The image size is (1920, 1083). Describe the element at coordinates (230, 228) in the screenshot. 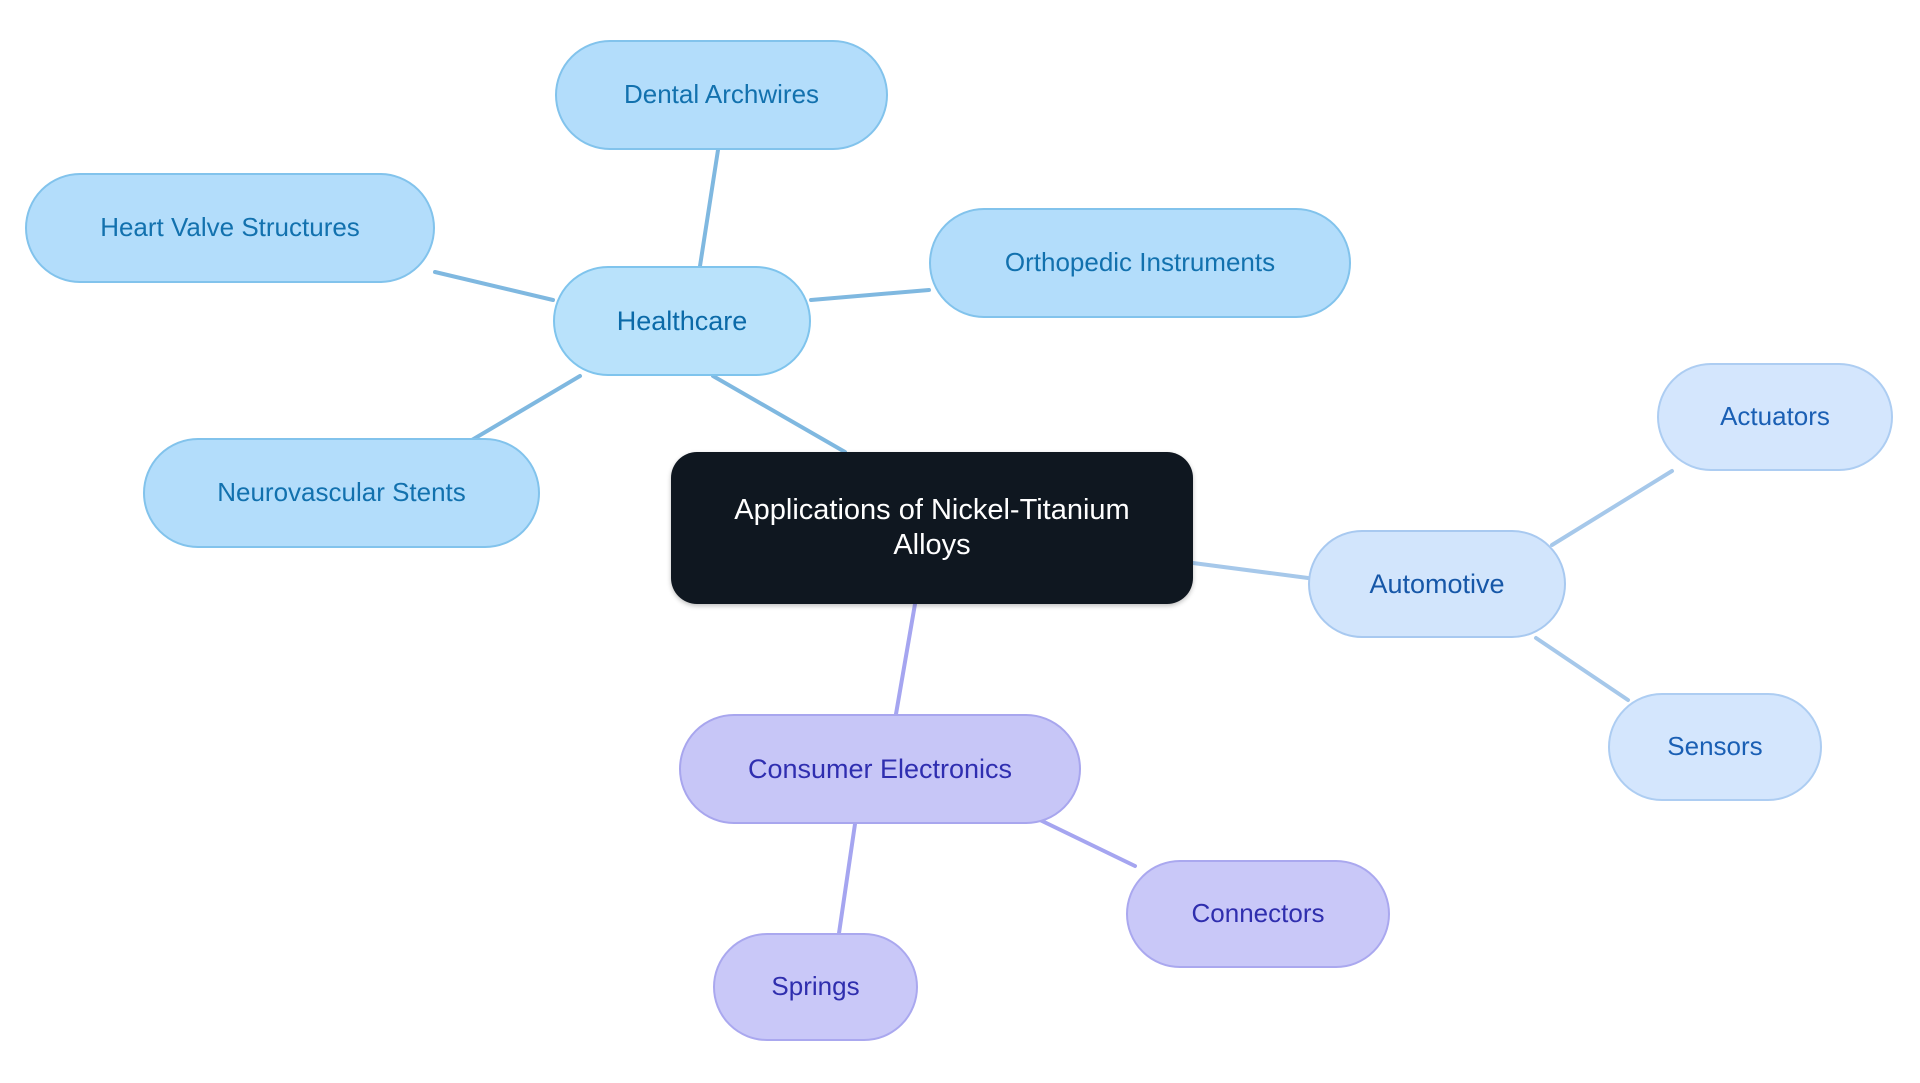

I see `leaf-node-heart-valve-structures: Heart Valve Structures` at that location.